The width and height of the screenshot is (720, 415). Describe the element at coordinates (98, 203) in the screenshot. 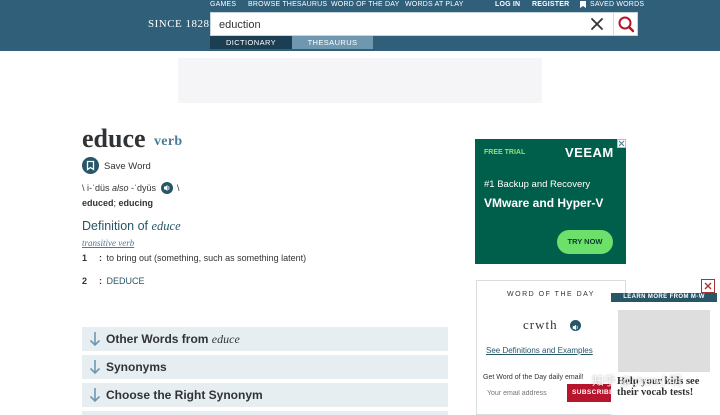

I see `inflection-past: educed` at that location.